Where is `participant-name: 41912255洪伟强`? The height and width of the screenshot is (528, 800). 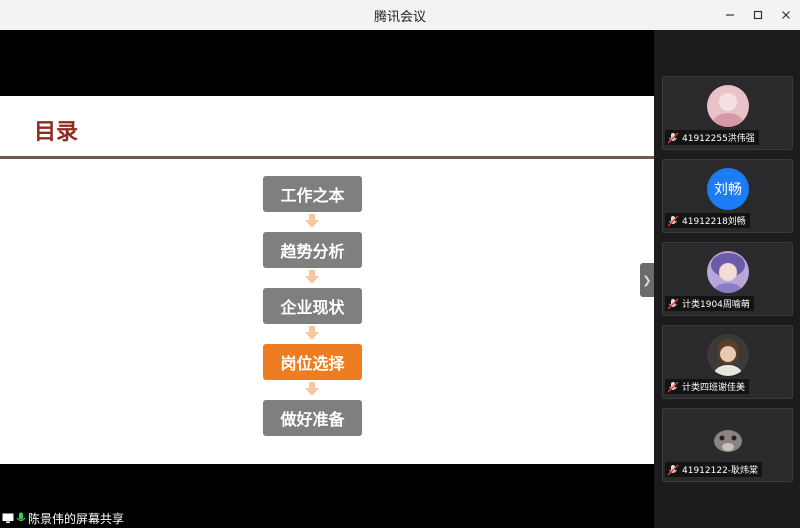
participant-name: 41912255洪伟强 is located at coordinates (718, 139).